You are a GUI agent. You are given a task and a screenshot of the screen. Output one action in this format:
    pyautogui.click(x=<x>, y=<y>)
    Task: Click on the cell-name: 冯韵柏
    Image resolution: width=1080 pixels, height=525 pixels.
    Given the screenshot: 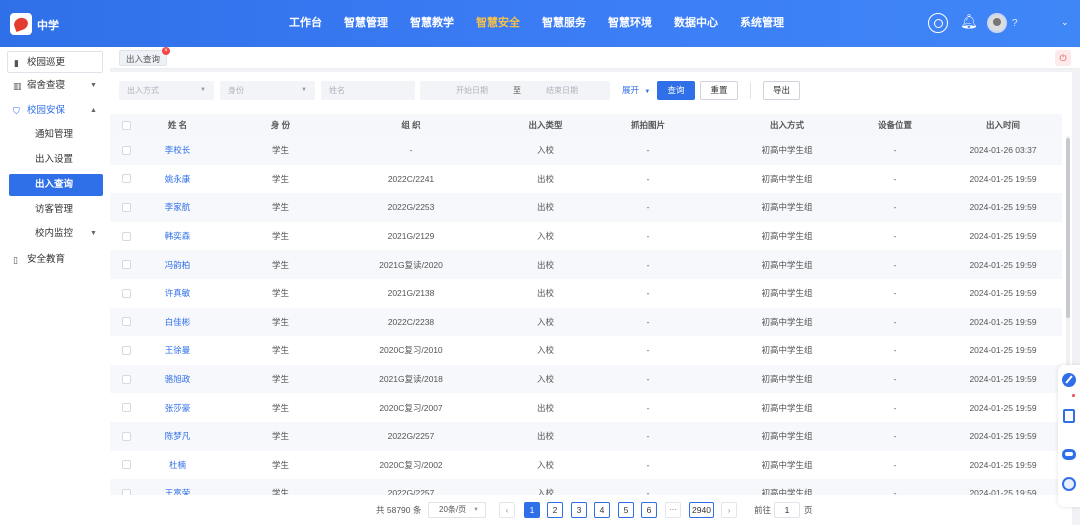 What is the action you would take?
    pyautogui.click(x=177, y=264)
    